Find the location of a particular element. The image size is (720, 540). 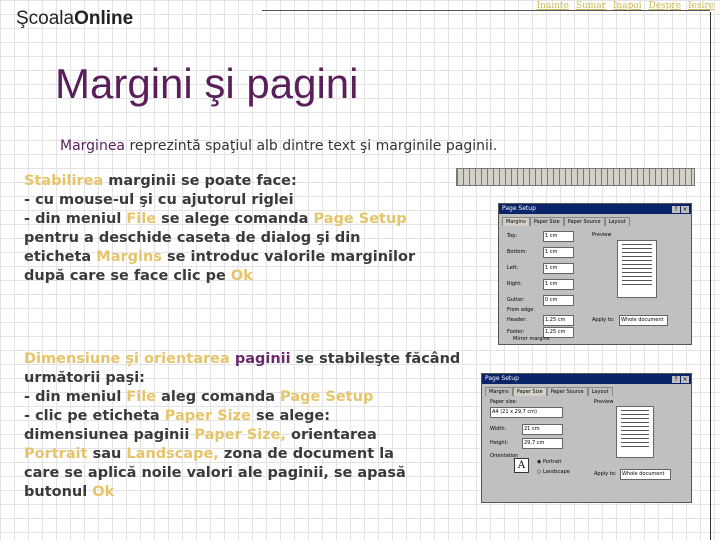

kw-portrait: Portrait is located at coordinates (56, 454).